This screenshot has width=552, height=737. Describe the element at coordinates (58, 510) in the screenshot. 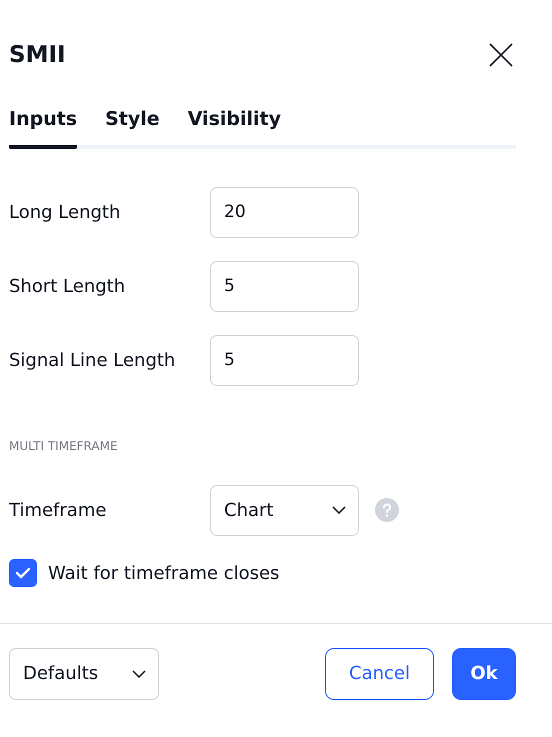

I see `field-label: Timeframe` at that location.